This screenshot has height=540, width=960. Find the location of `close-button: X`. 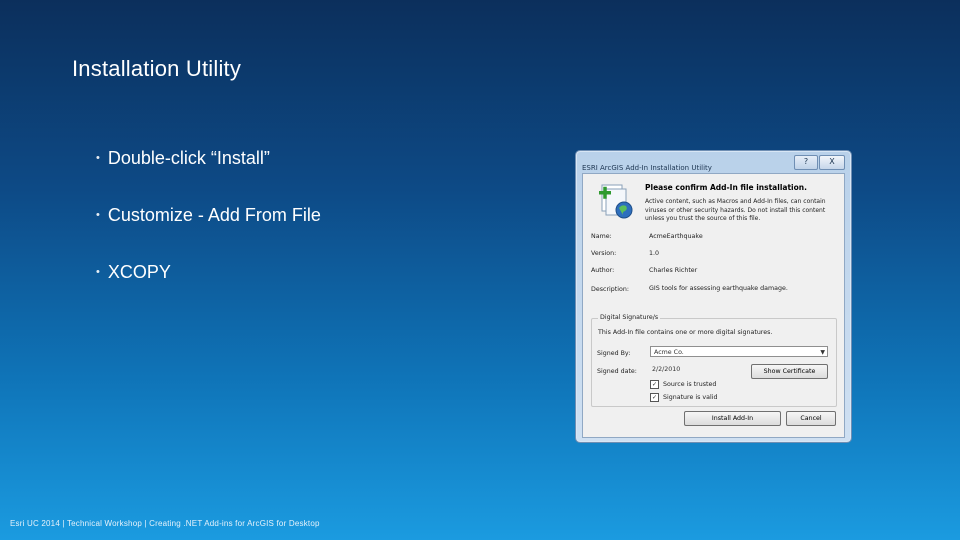

close-button: X is located at coordinates (832, 162).